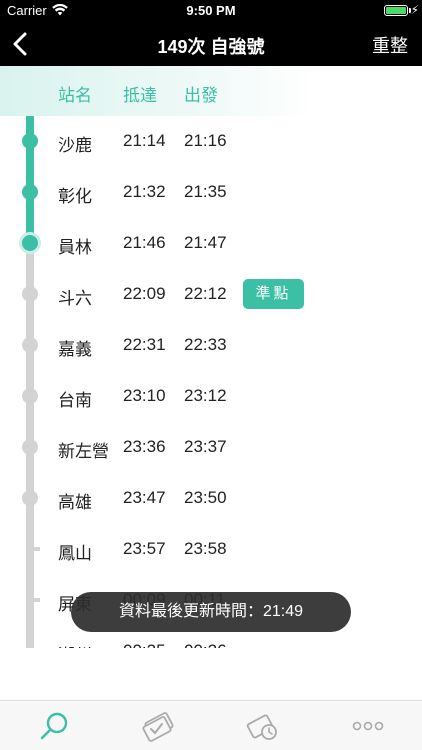 The width and height of the screenshot is (422, 750). Describe the element at coordinates (83, 451) in the screenshot. I see `stop-station-name: 新左營` at that location.